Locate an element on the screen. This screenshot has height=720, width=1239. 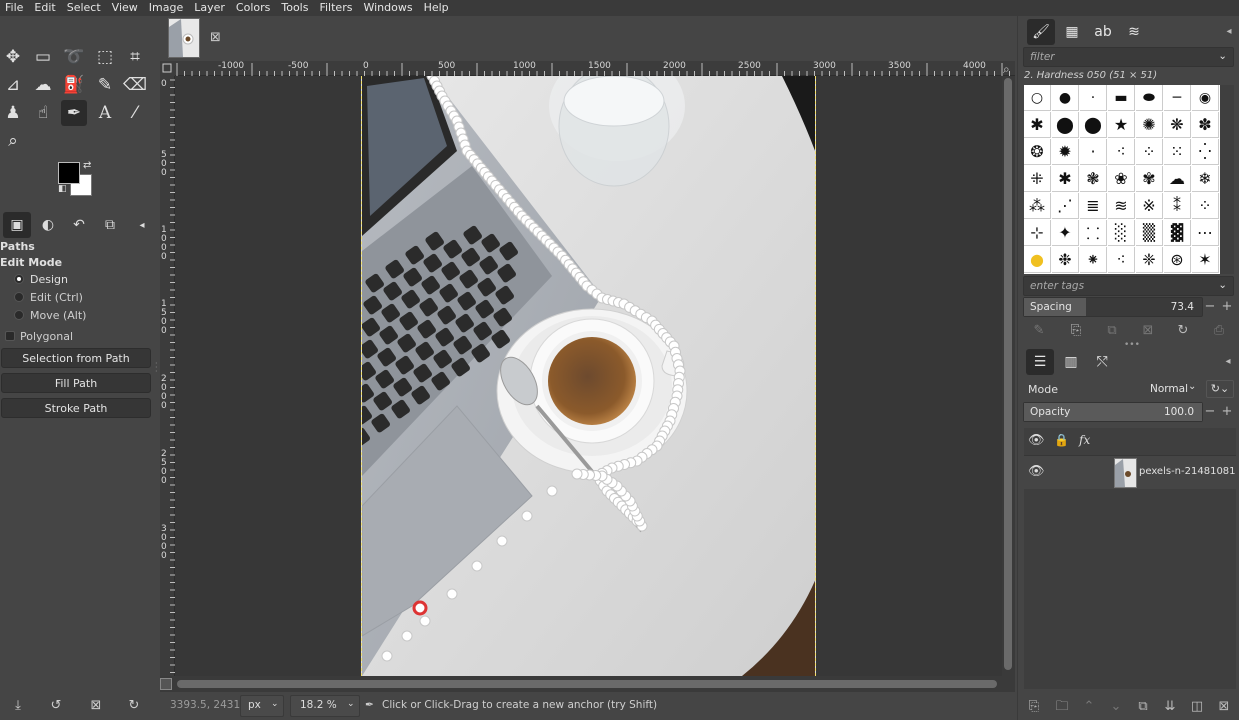
brush-thumbnail: ⁕ is located at coordinates (1093, 260).